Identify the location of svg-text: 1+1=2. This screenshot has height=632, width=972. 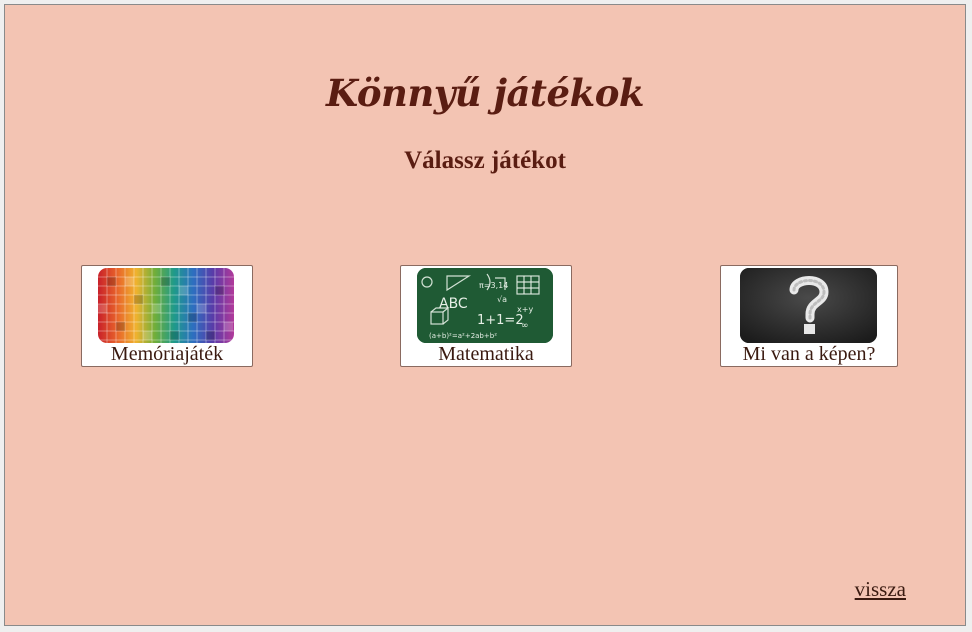
(500, 320).